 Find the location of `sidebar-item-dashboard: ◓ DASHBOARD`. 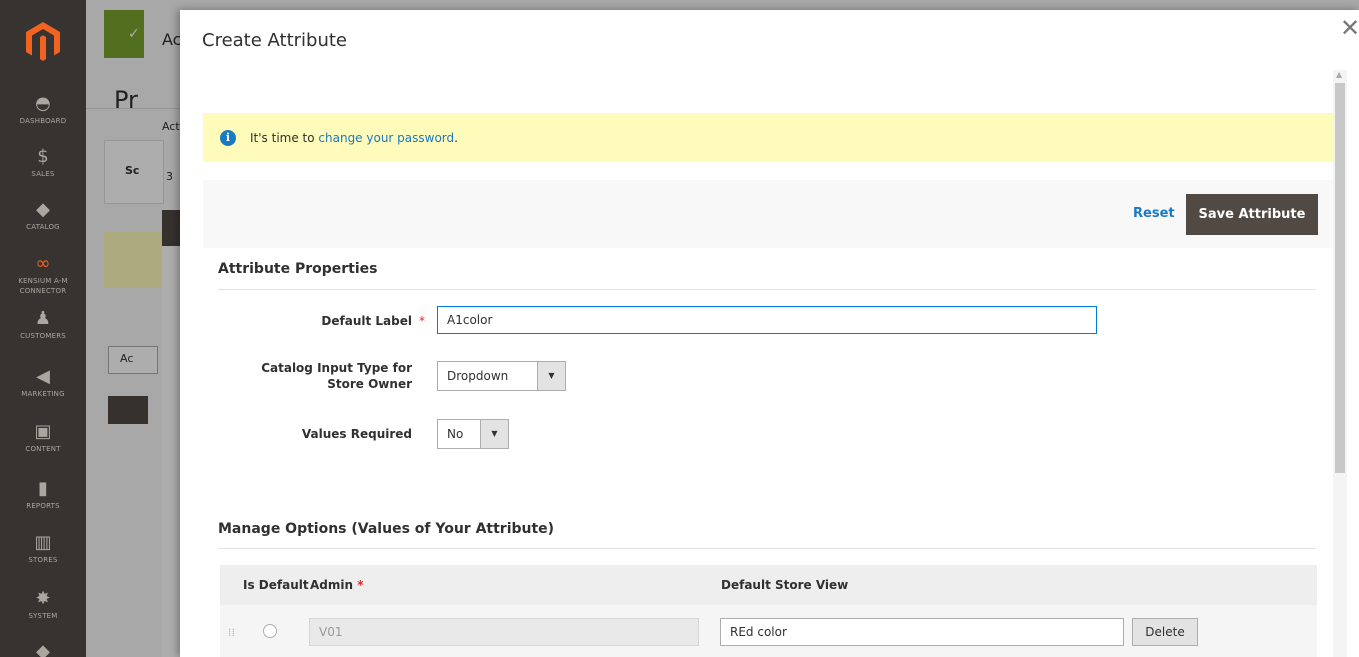

sidebar-item-dashboard: ◓ DASHBOARD is located at coordinates (43, 109).